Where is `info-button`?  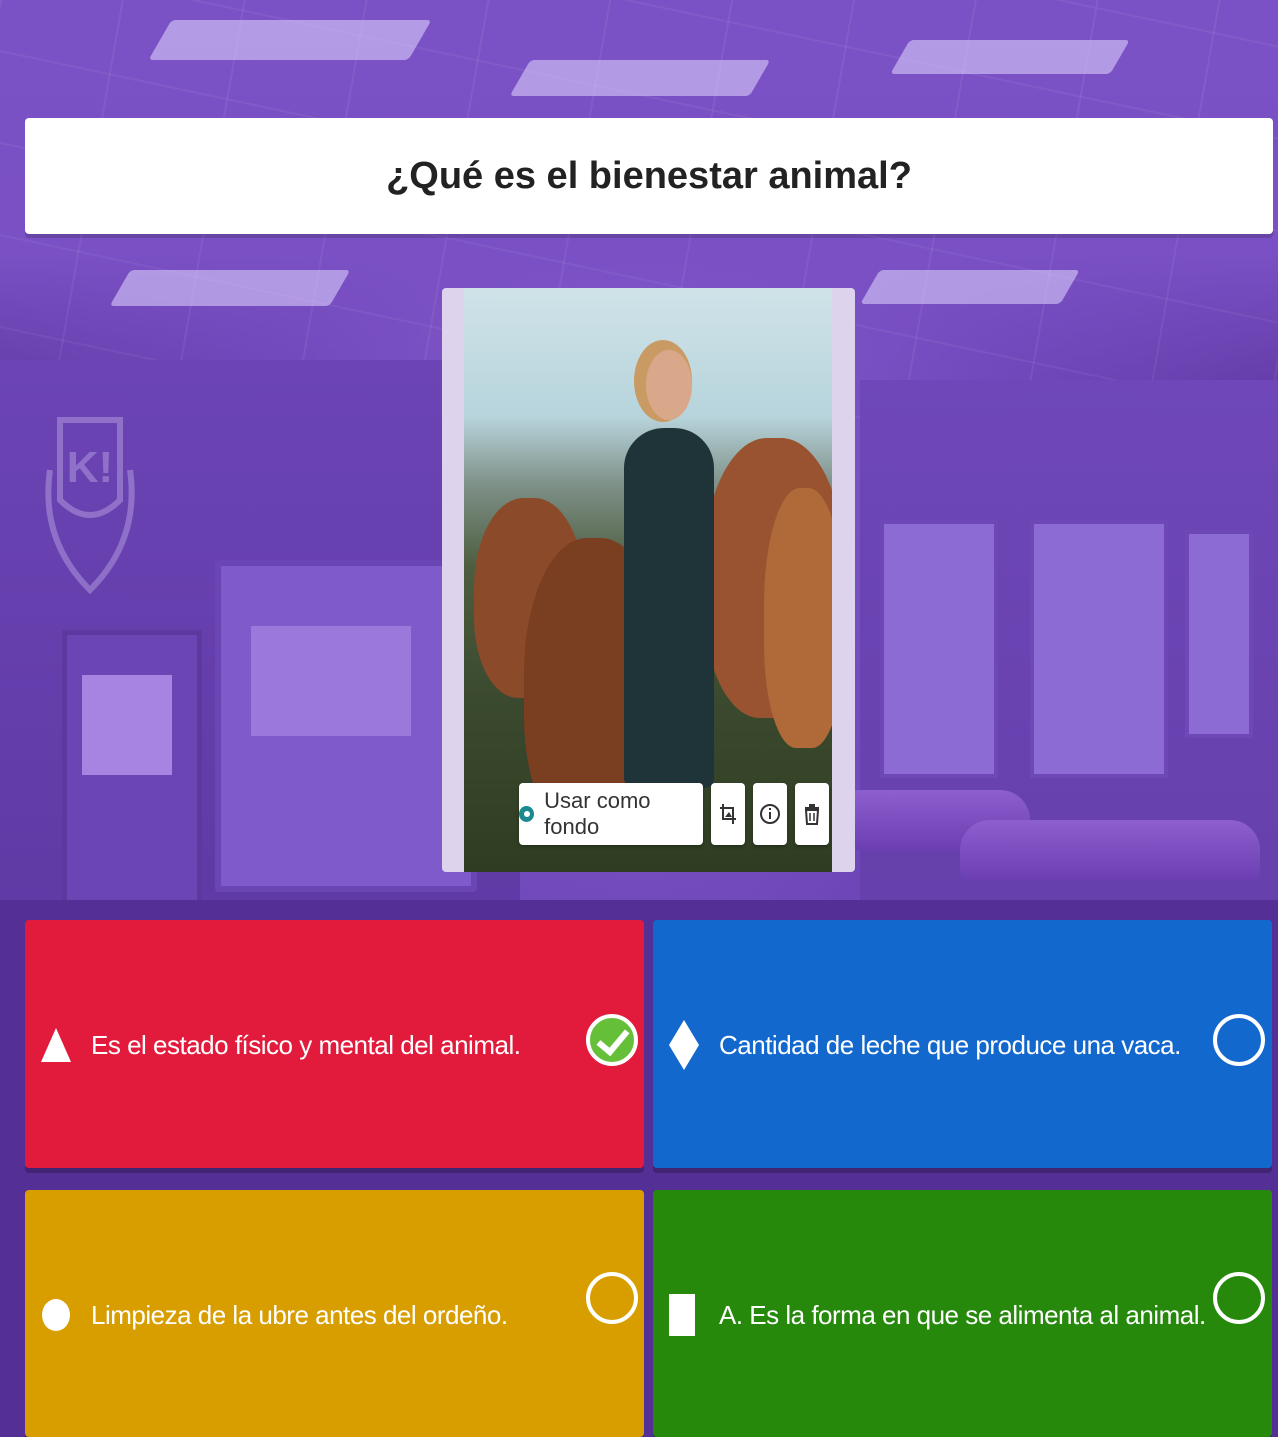
info-button is located at coordinates (770, 814).